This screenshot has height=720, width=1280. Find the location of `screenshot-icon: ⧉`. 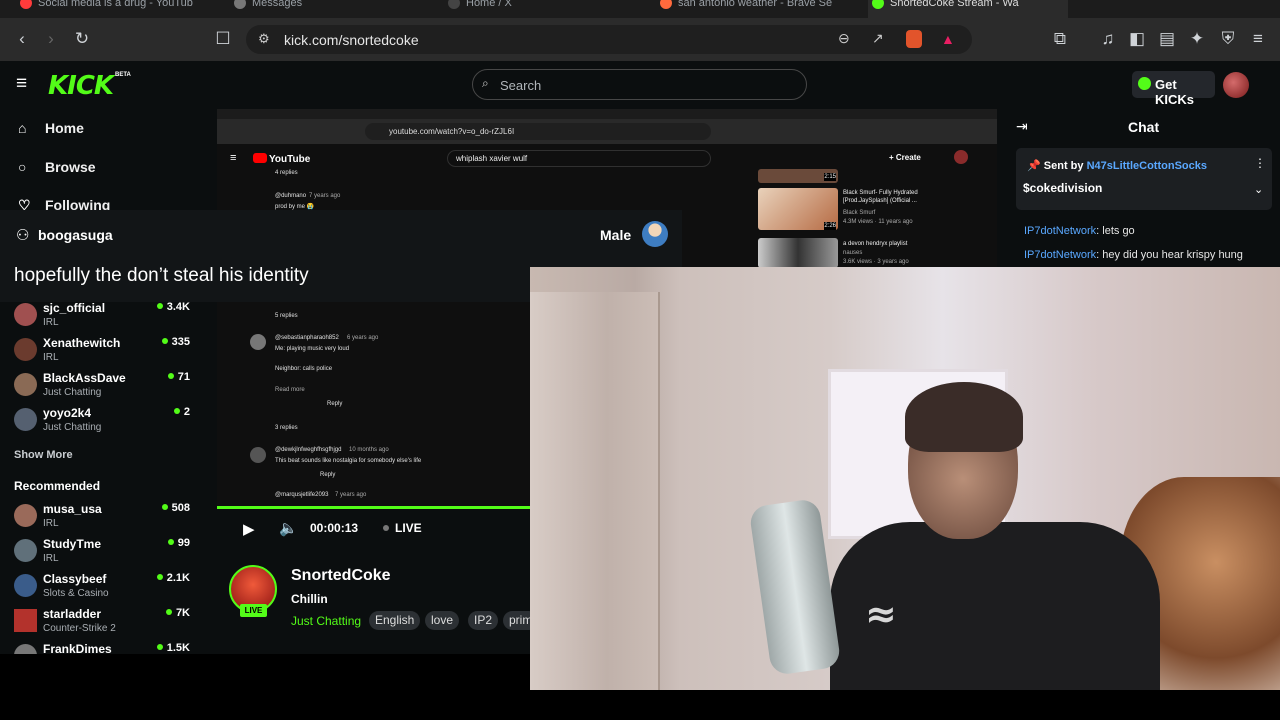

screenshot-icon: ⧉ is located at coordinates (1060, 39).